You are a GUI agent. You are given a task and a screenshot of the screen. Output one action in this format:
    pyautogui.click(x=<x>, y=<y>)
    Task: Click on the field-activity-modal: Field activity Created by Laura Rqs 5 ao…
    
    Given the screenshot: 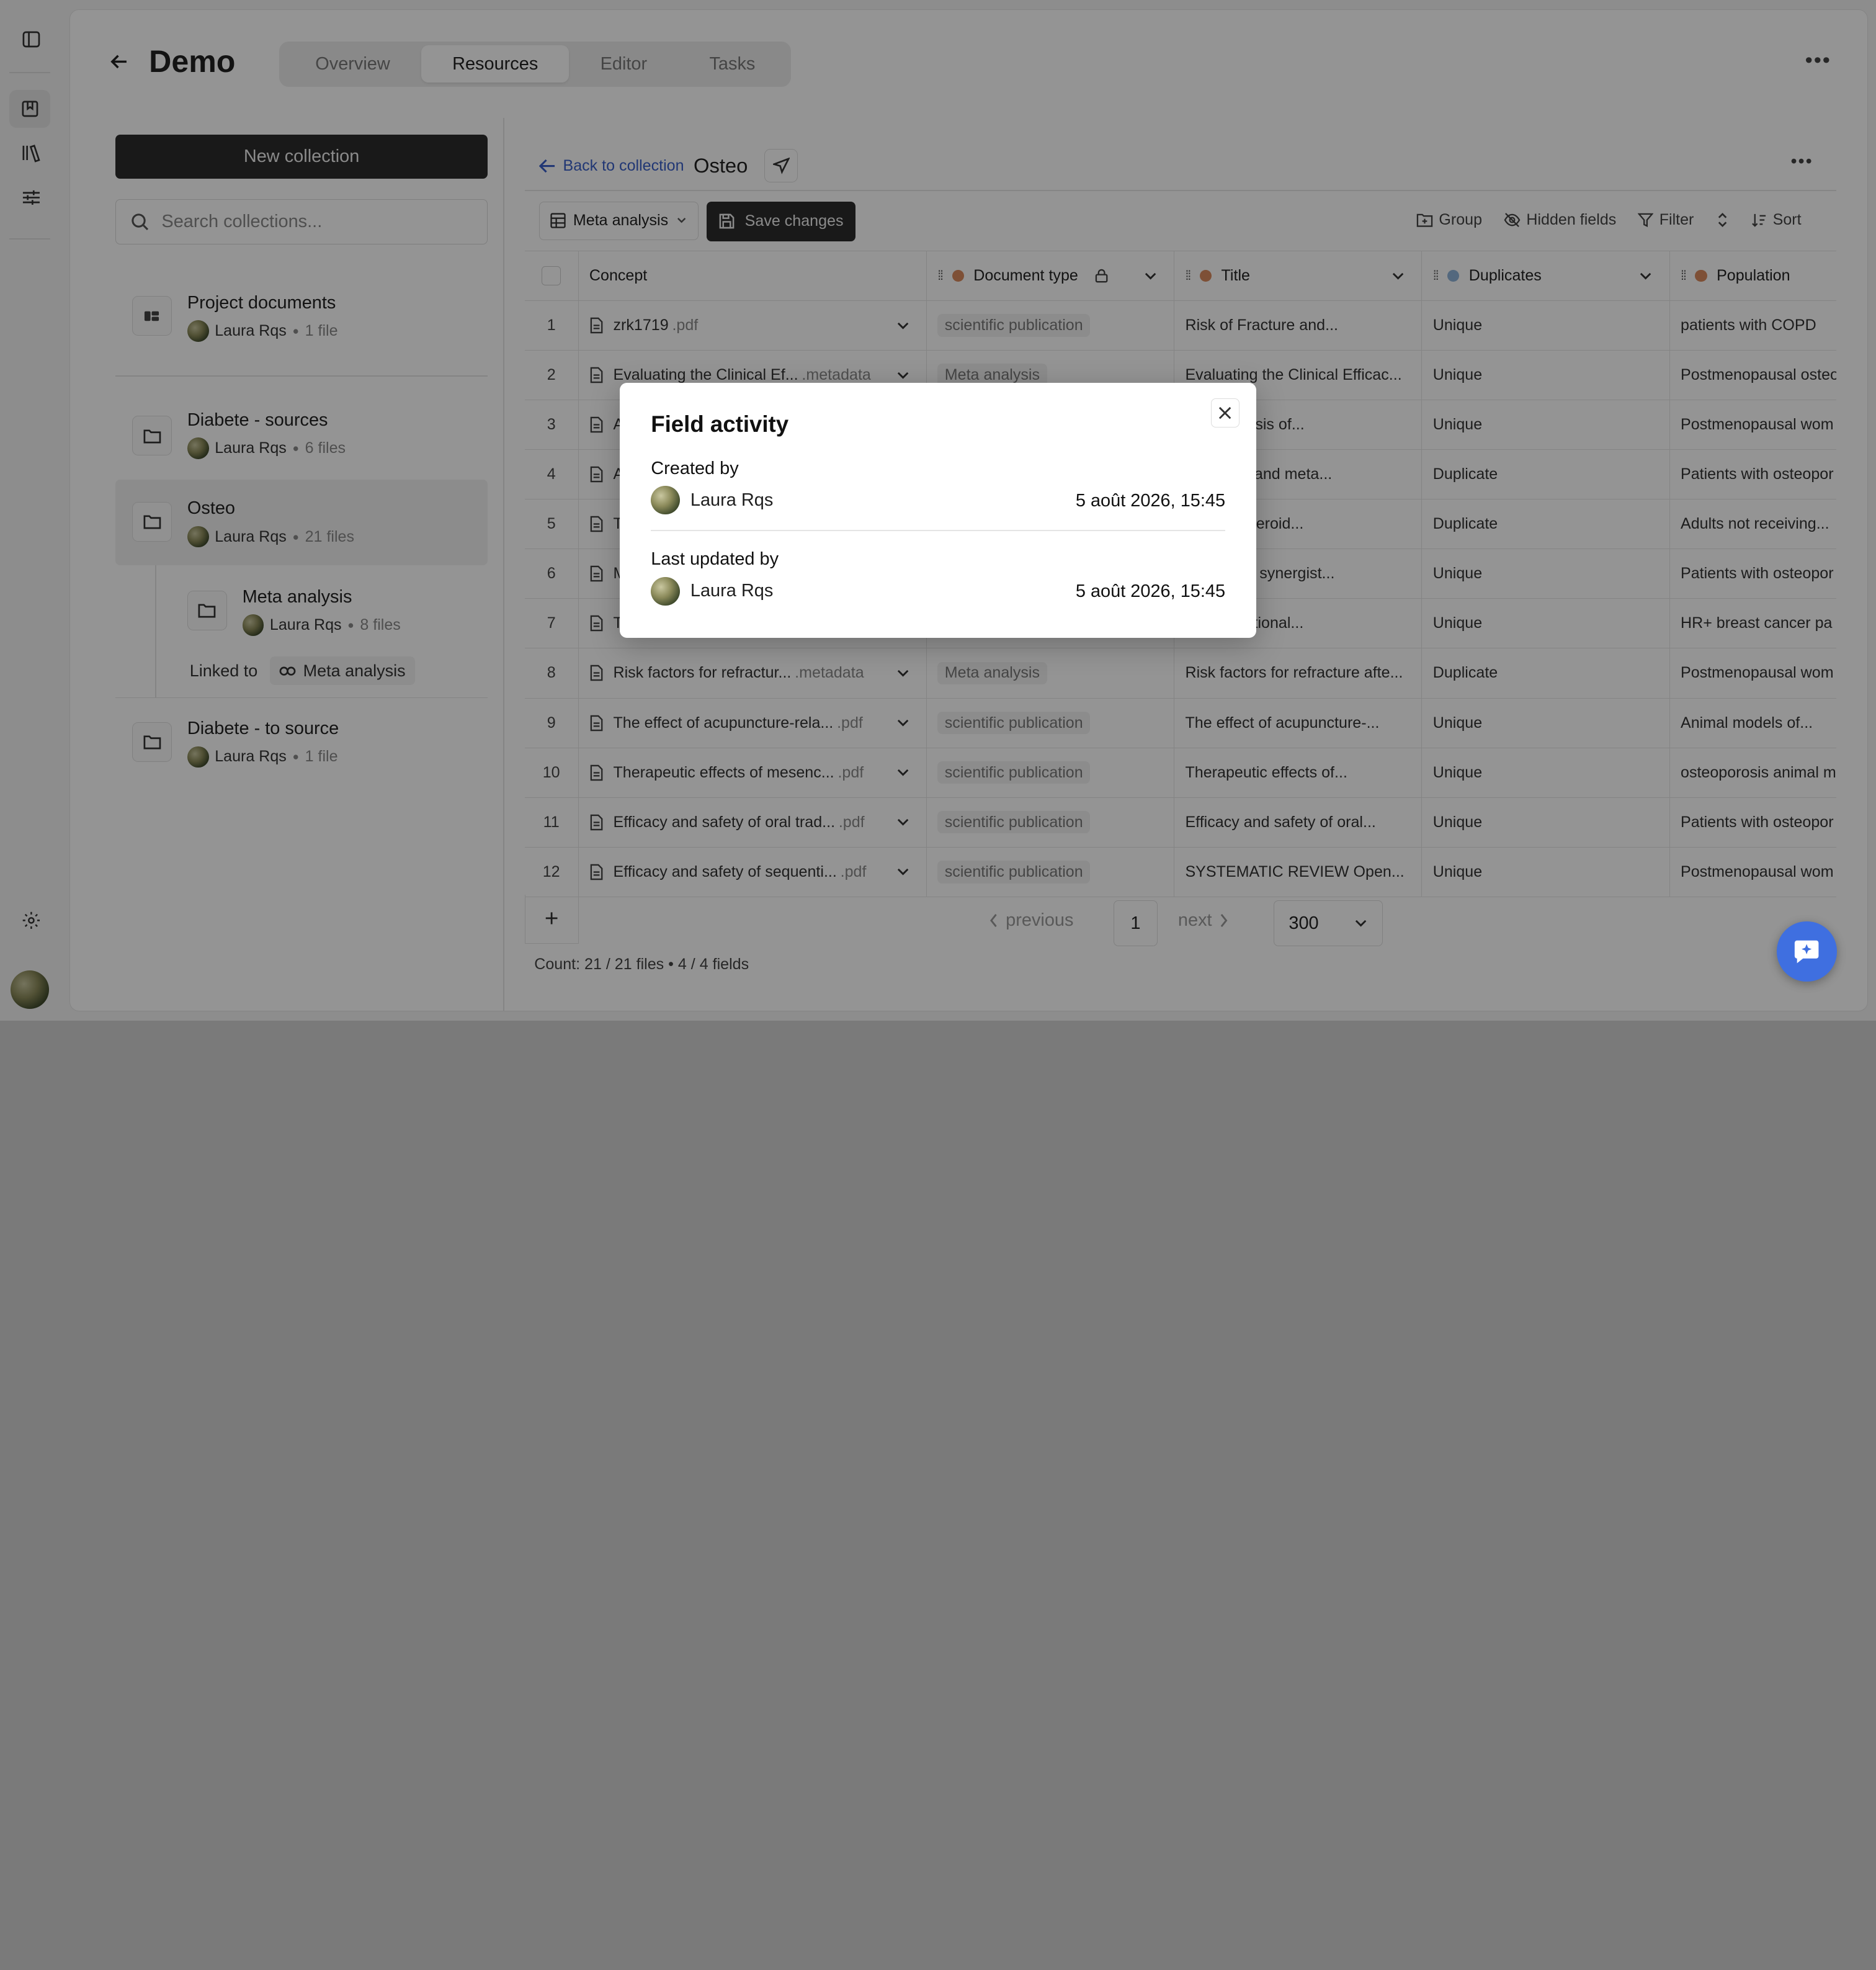 What is the action you would take?
    pyautogui.click(x=938, y=510)
    